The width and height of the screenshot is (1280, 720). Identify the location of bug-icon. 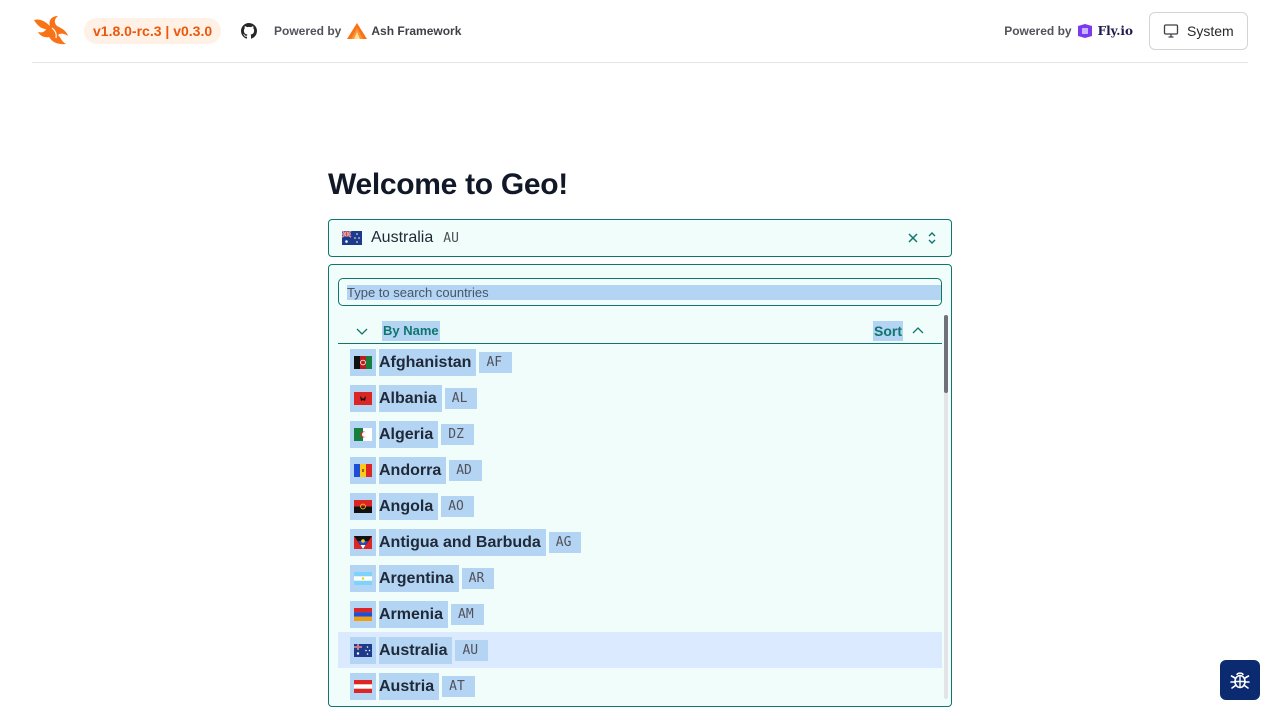
(1240, 680).